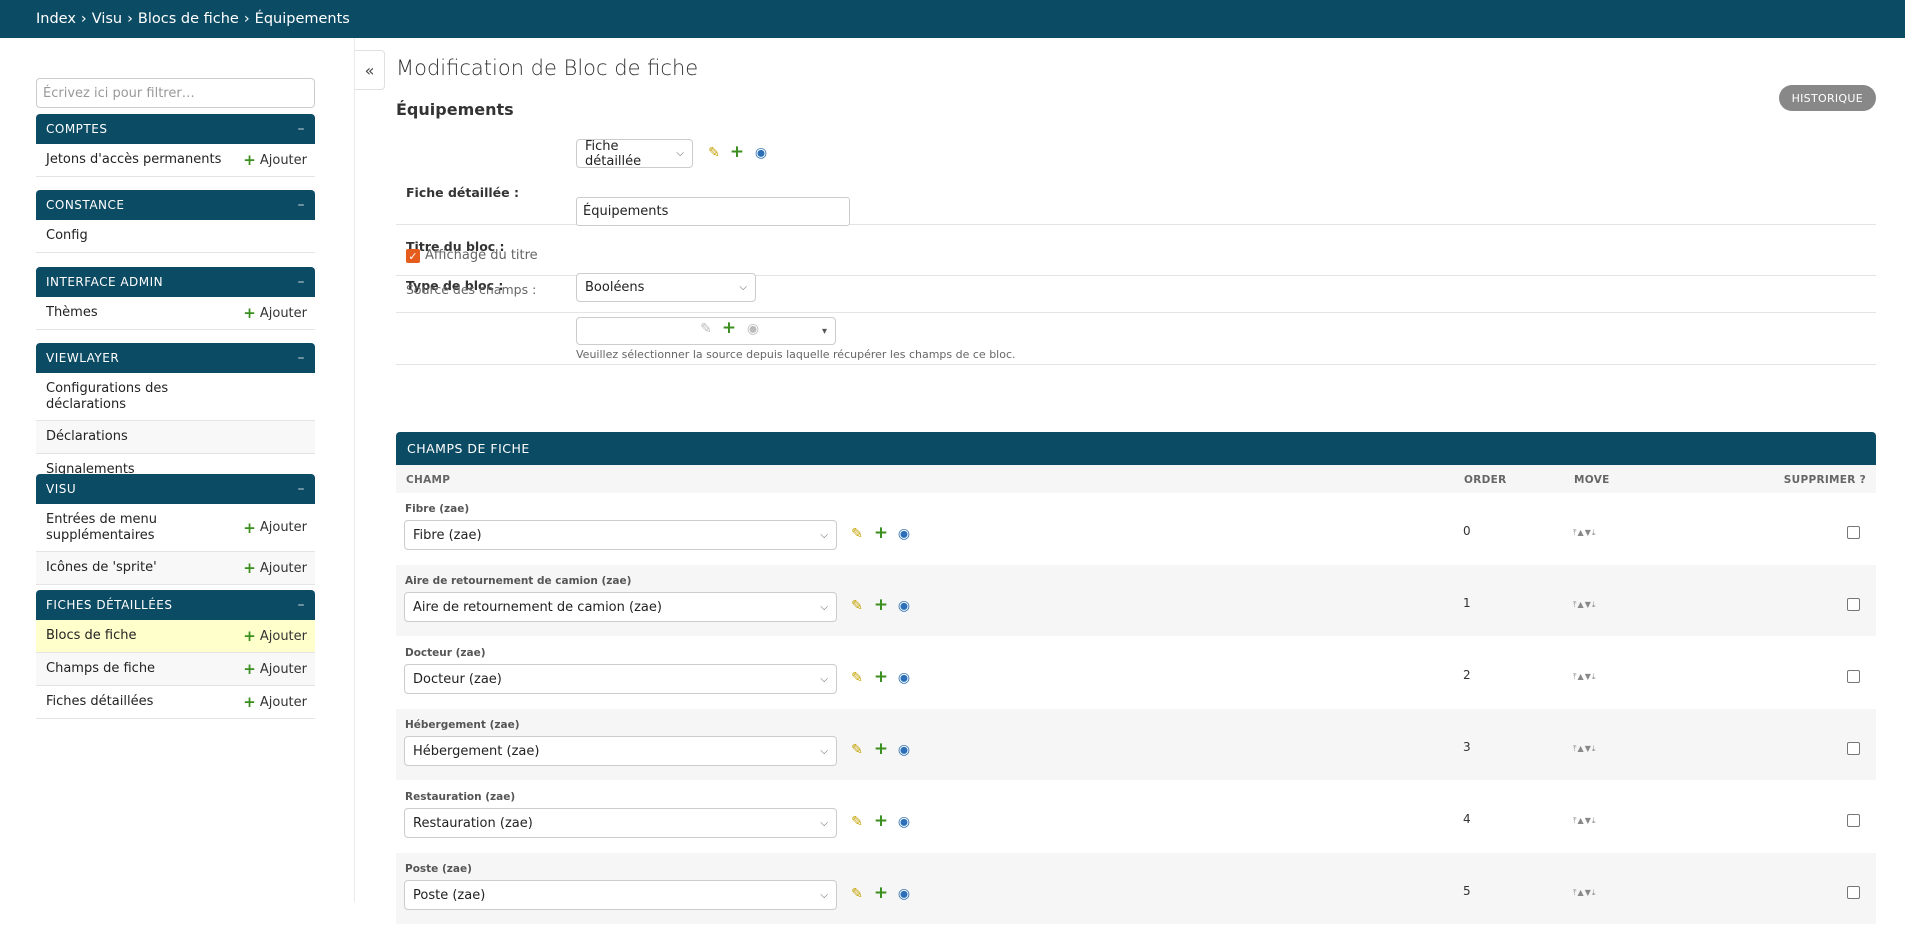 This screenshot has height=925, width=1905. Describe the element at coordinates (91, 636) in the screenshot. I see `sidebar-item-label: Blocs de fiche` at that location.